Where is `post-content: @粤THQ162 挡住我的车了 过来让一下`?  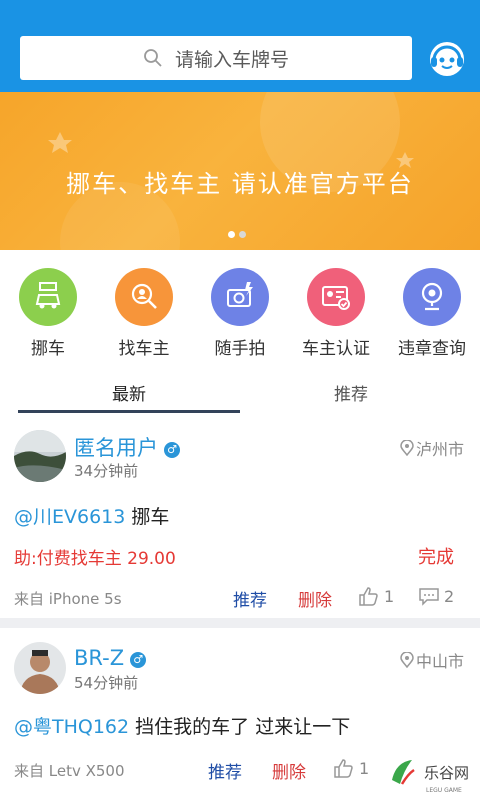 post-content: @粤THQ162 挡住我的车了 过来让一下 is located at coordinates (182, 725).